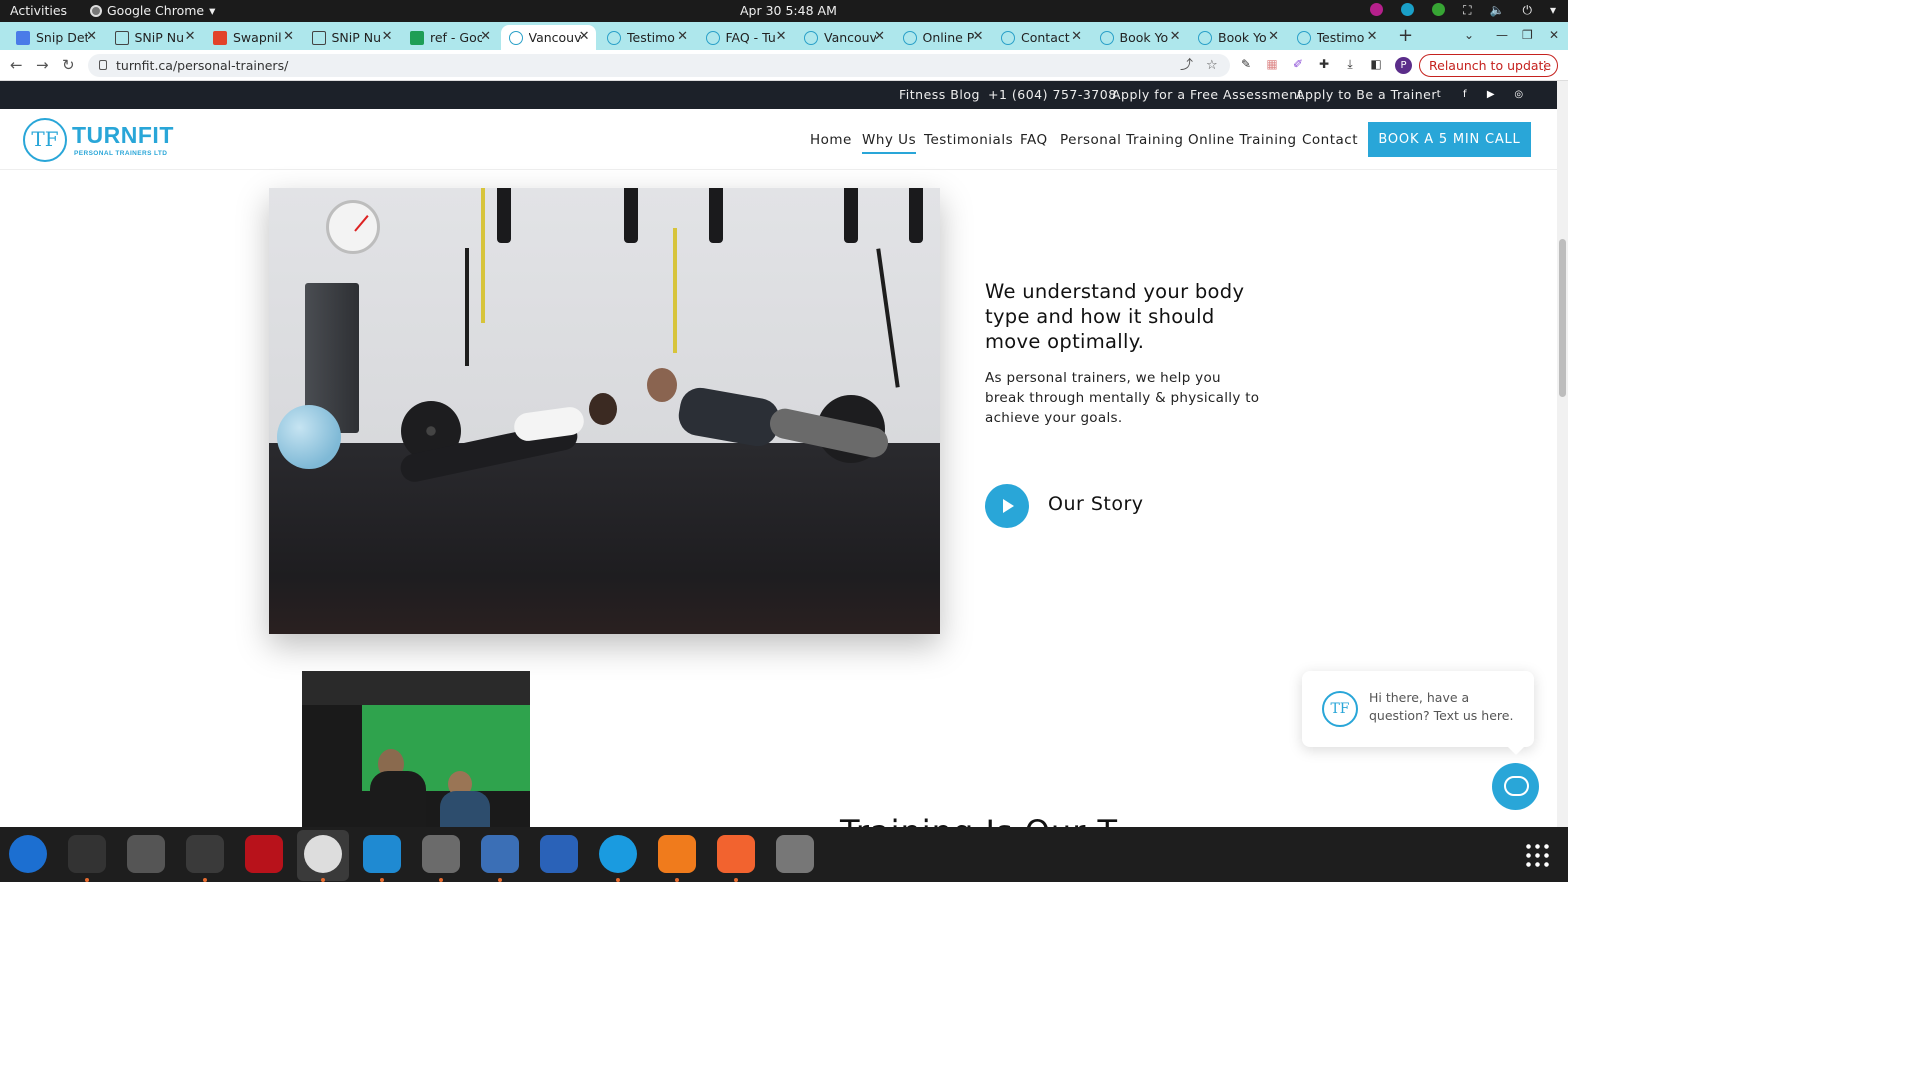 Image resolution: width=1920 pixels, height=1080 pixels. Describe the element at coordinates (28, 854) in the screenshot. I see `thunderbird-icon` at that location.